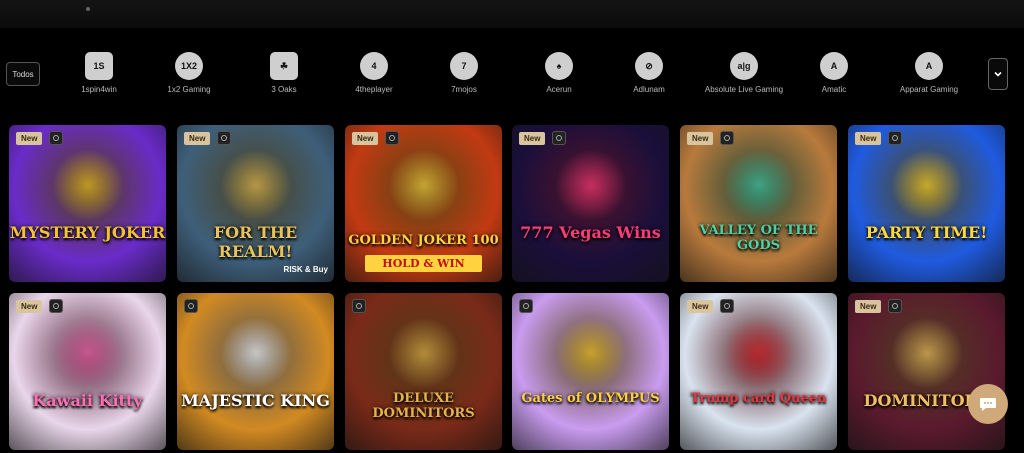 The height and width of the screenshot is (453, 1024). What do you see at coordinates (374, 66) in the screenshot?
I see `4theplayer-logo-icon: 4` at bounding box center [374, 66].